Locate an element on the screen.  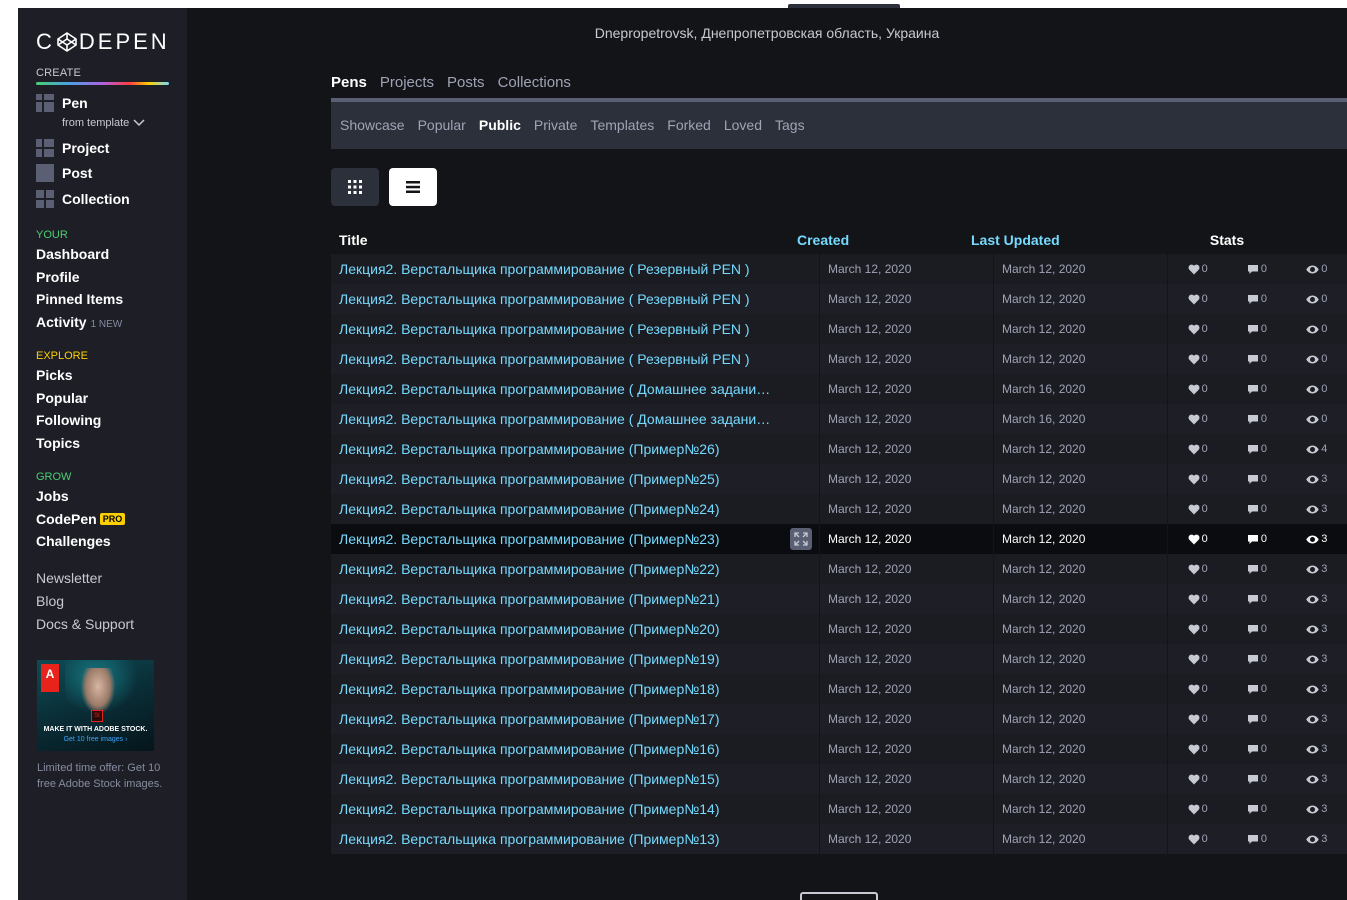
filter-popular: Popular is located at coordinates (442, 125).